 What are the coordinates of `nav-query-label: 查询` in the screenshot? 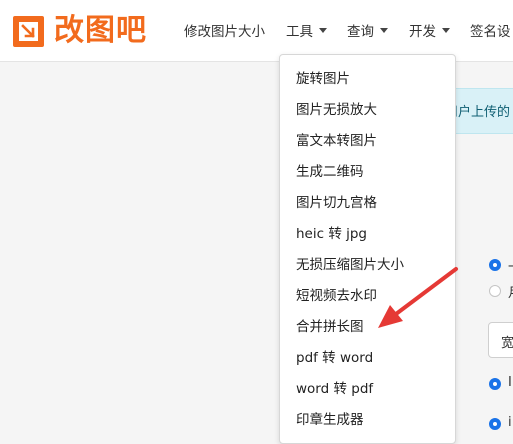 It's located at (360, 32).